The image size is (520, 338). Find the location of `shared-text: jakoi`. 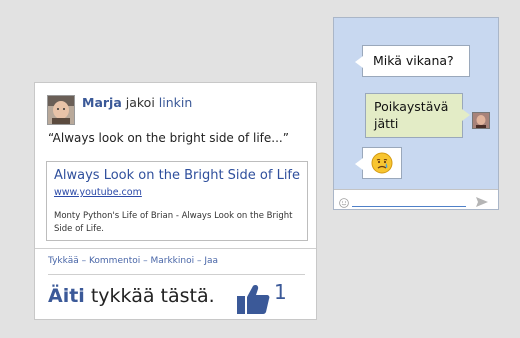

shared-text: jakoi is located at coordinates (140, 102).